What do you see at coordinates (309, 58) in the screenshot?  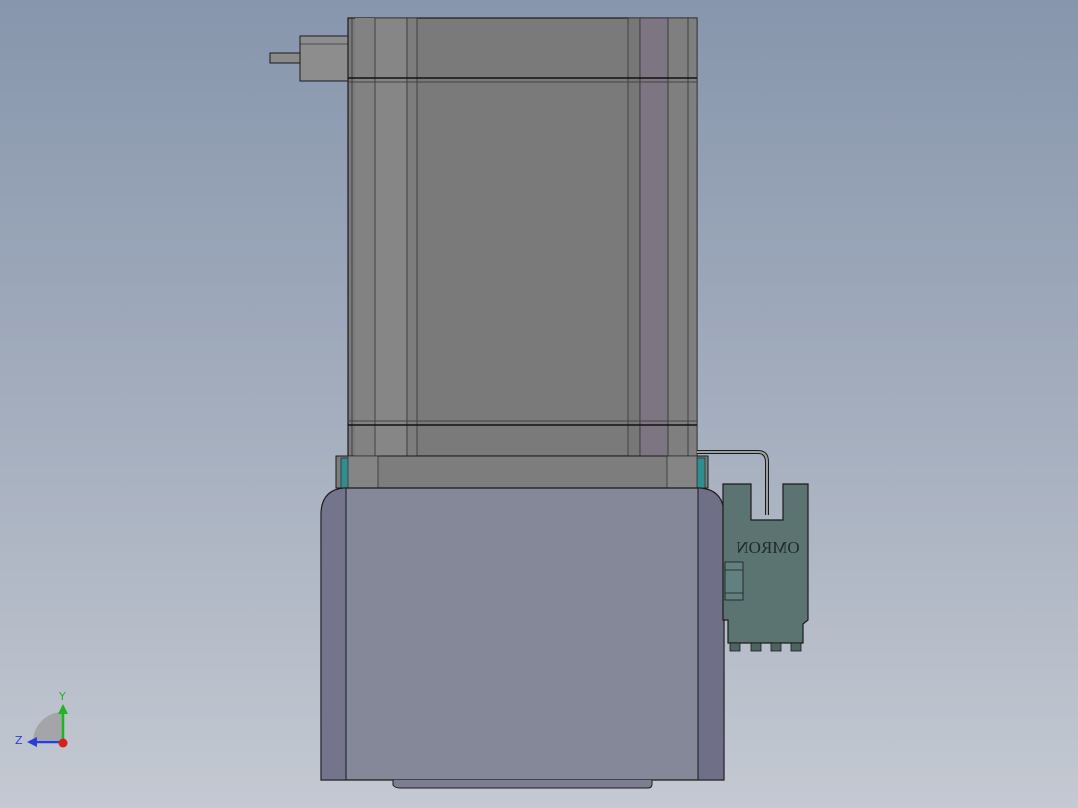 I see `motor-shaft` at bounding box center [309, 58].